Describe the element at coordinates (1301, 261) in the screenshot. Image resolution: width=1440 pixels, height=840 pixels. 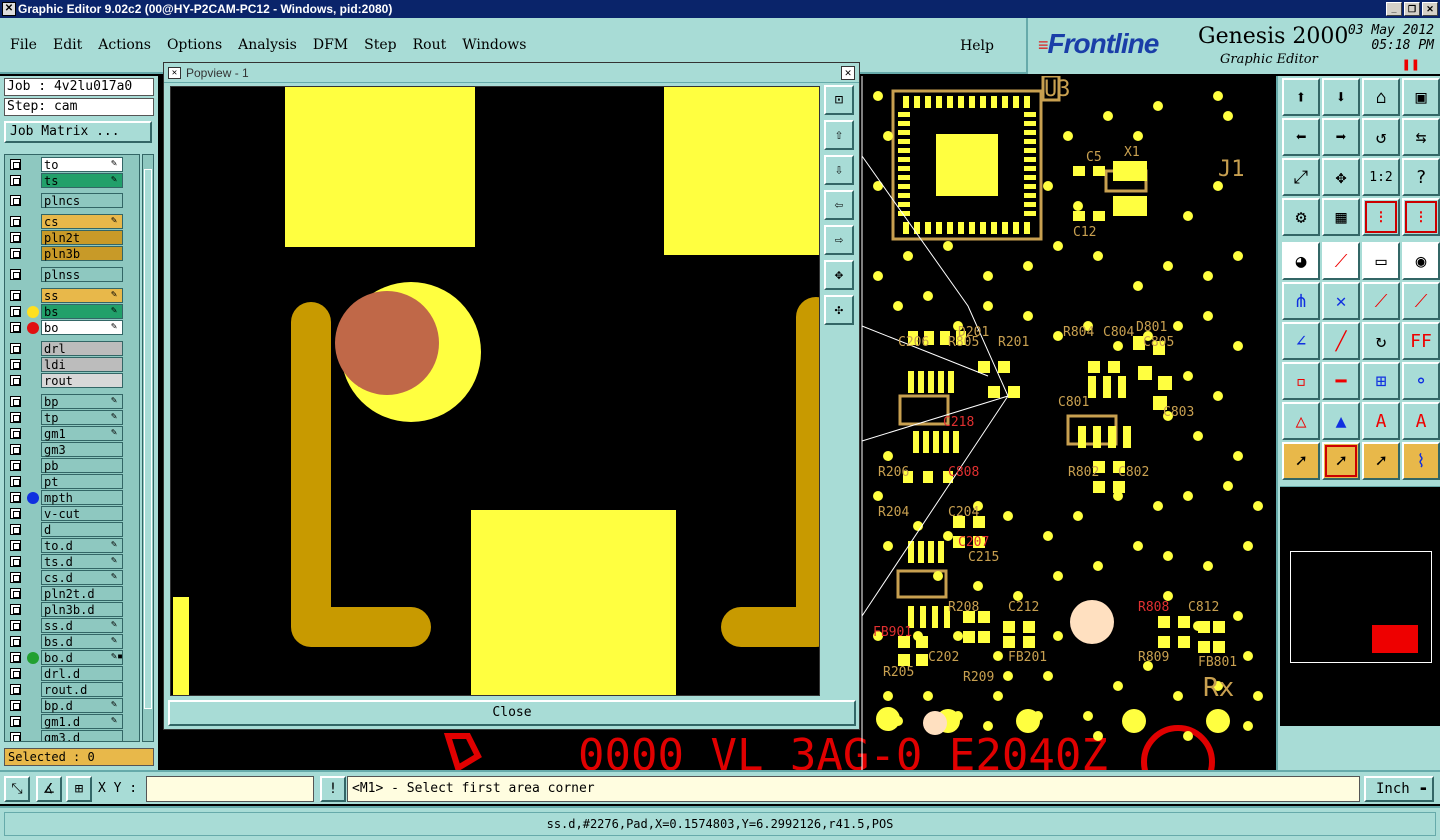
I see `select-pad-icon: ◕` at that location.